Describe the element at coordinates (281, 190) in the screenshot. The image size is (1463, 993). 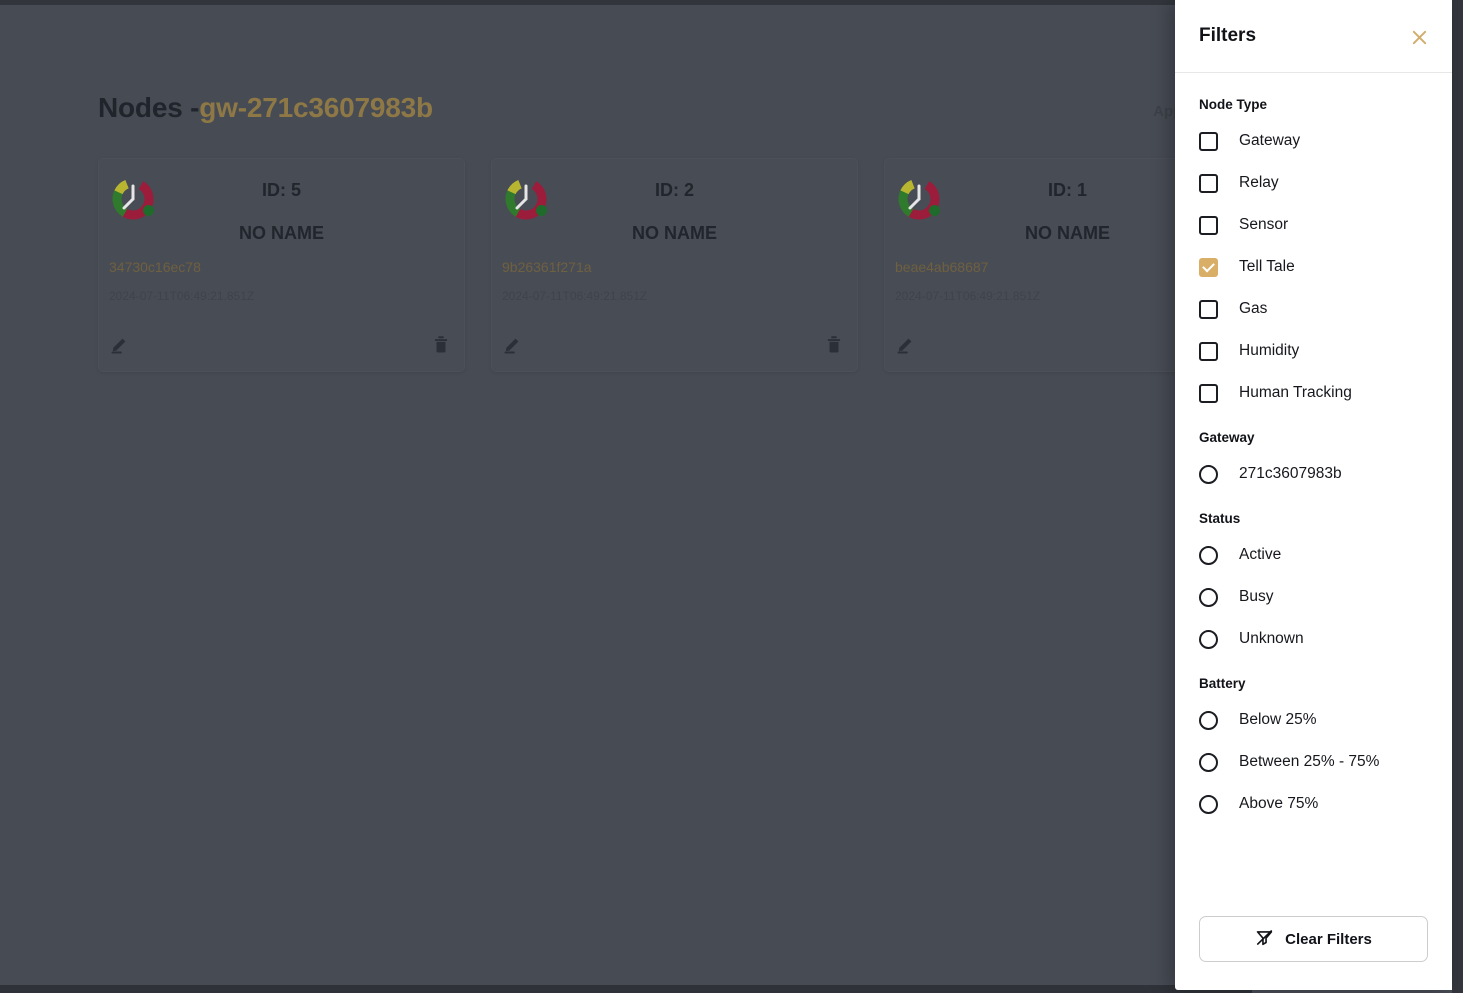
I see `node-id: ID: 5` at that location.